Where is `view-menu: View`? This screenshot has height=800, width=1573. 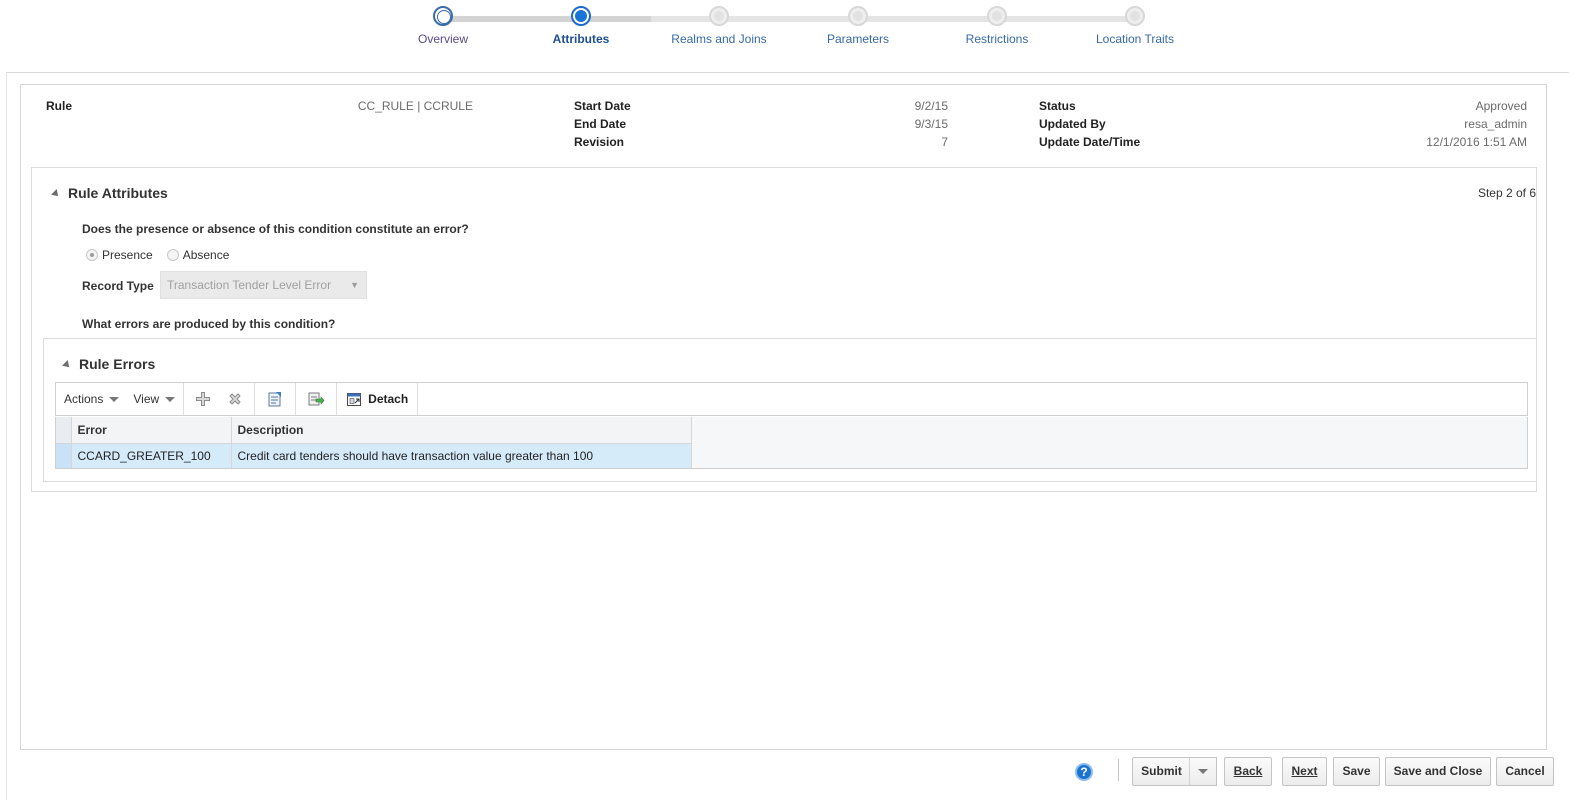
view-menu: View is located at coordinates (154, 399).